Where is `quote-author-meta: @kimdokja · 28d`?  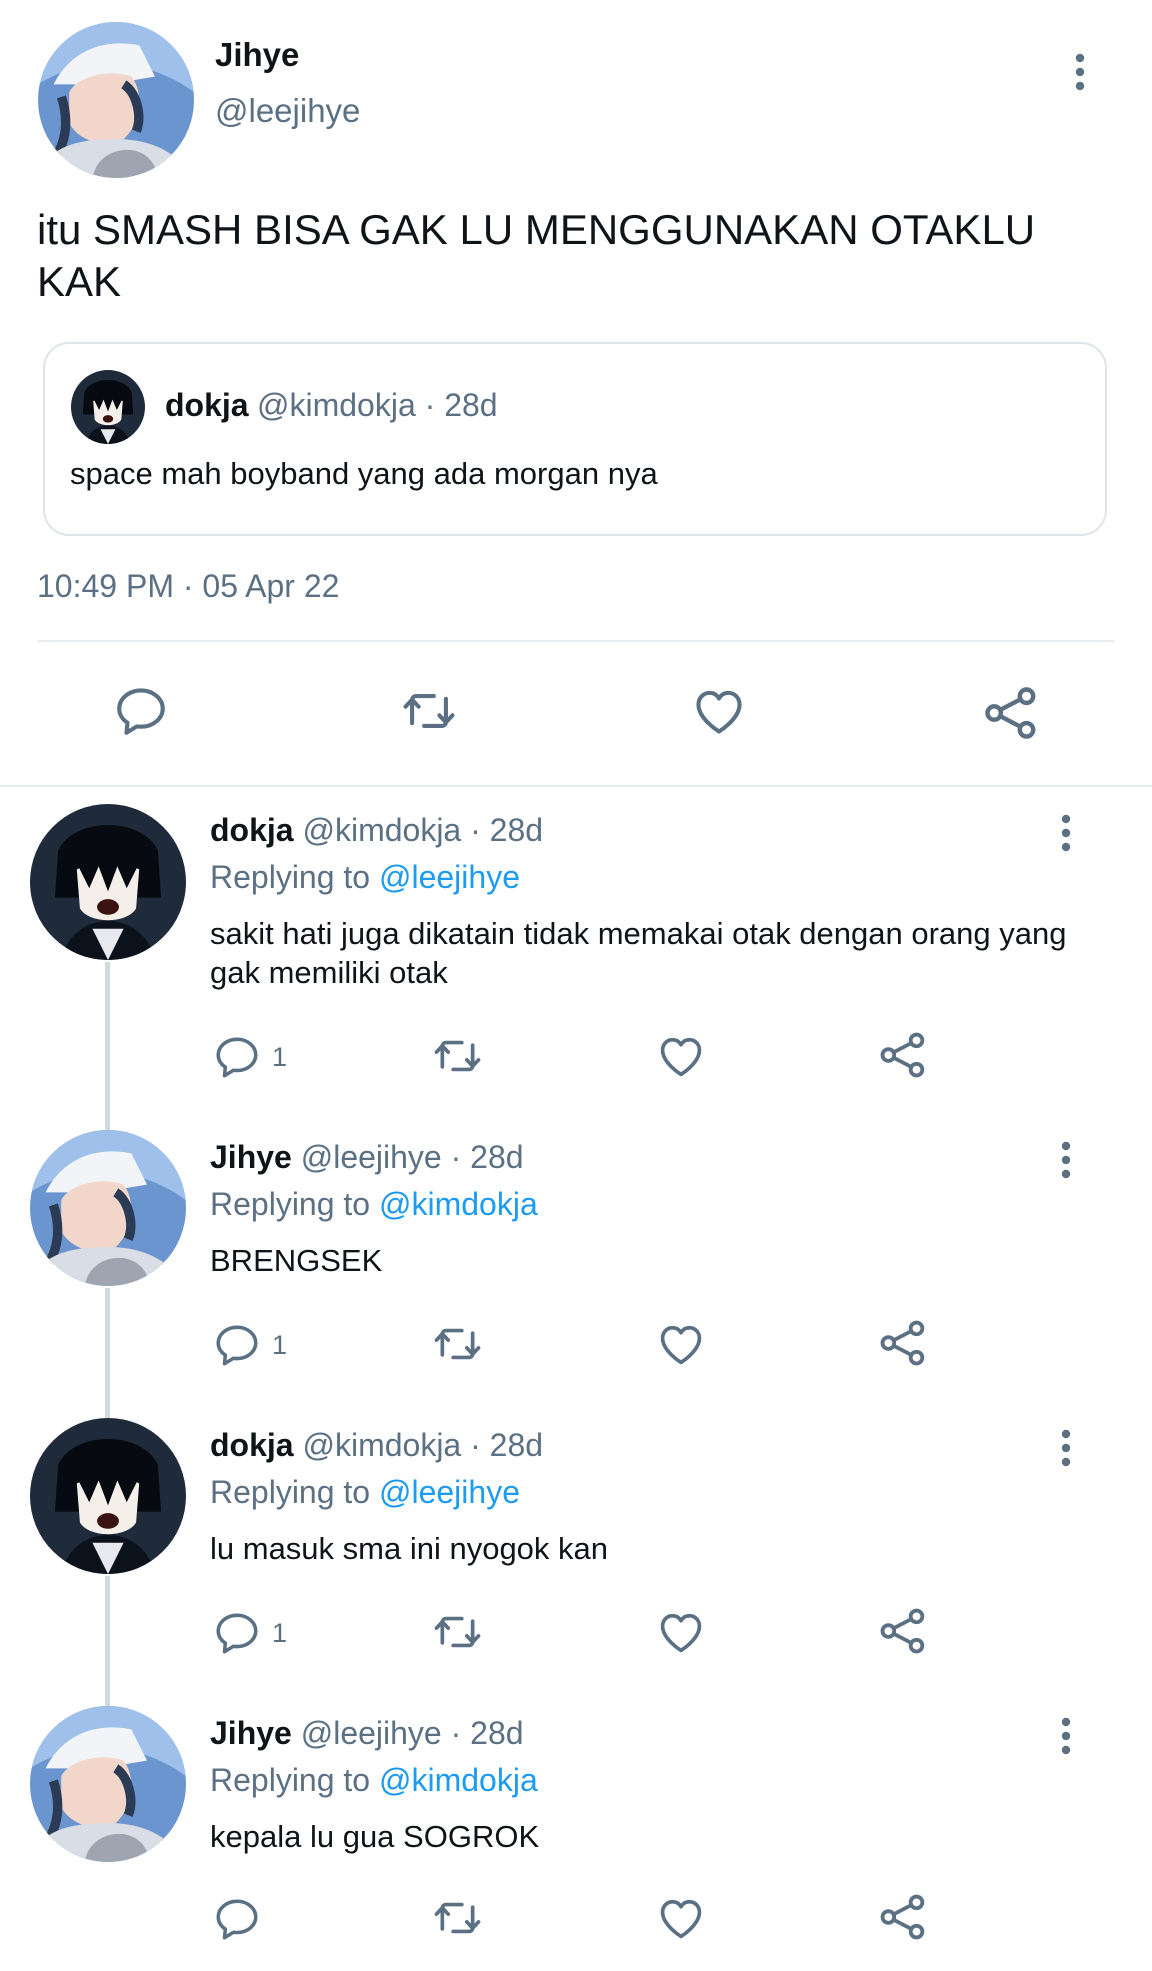
quote-author-meta: @kimdokja · 28d is located at coordinates (377, 405).